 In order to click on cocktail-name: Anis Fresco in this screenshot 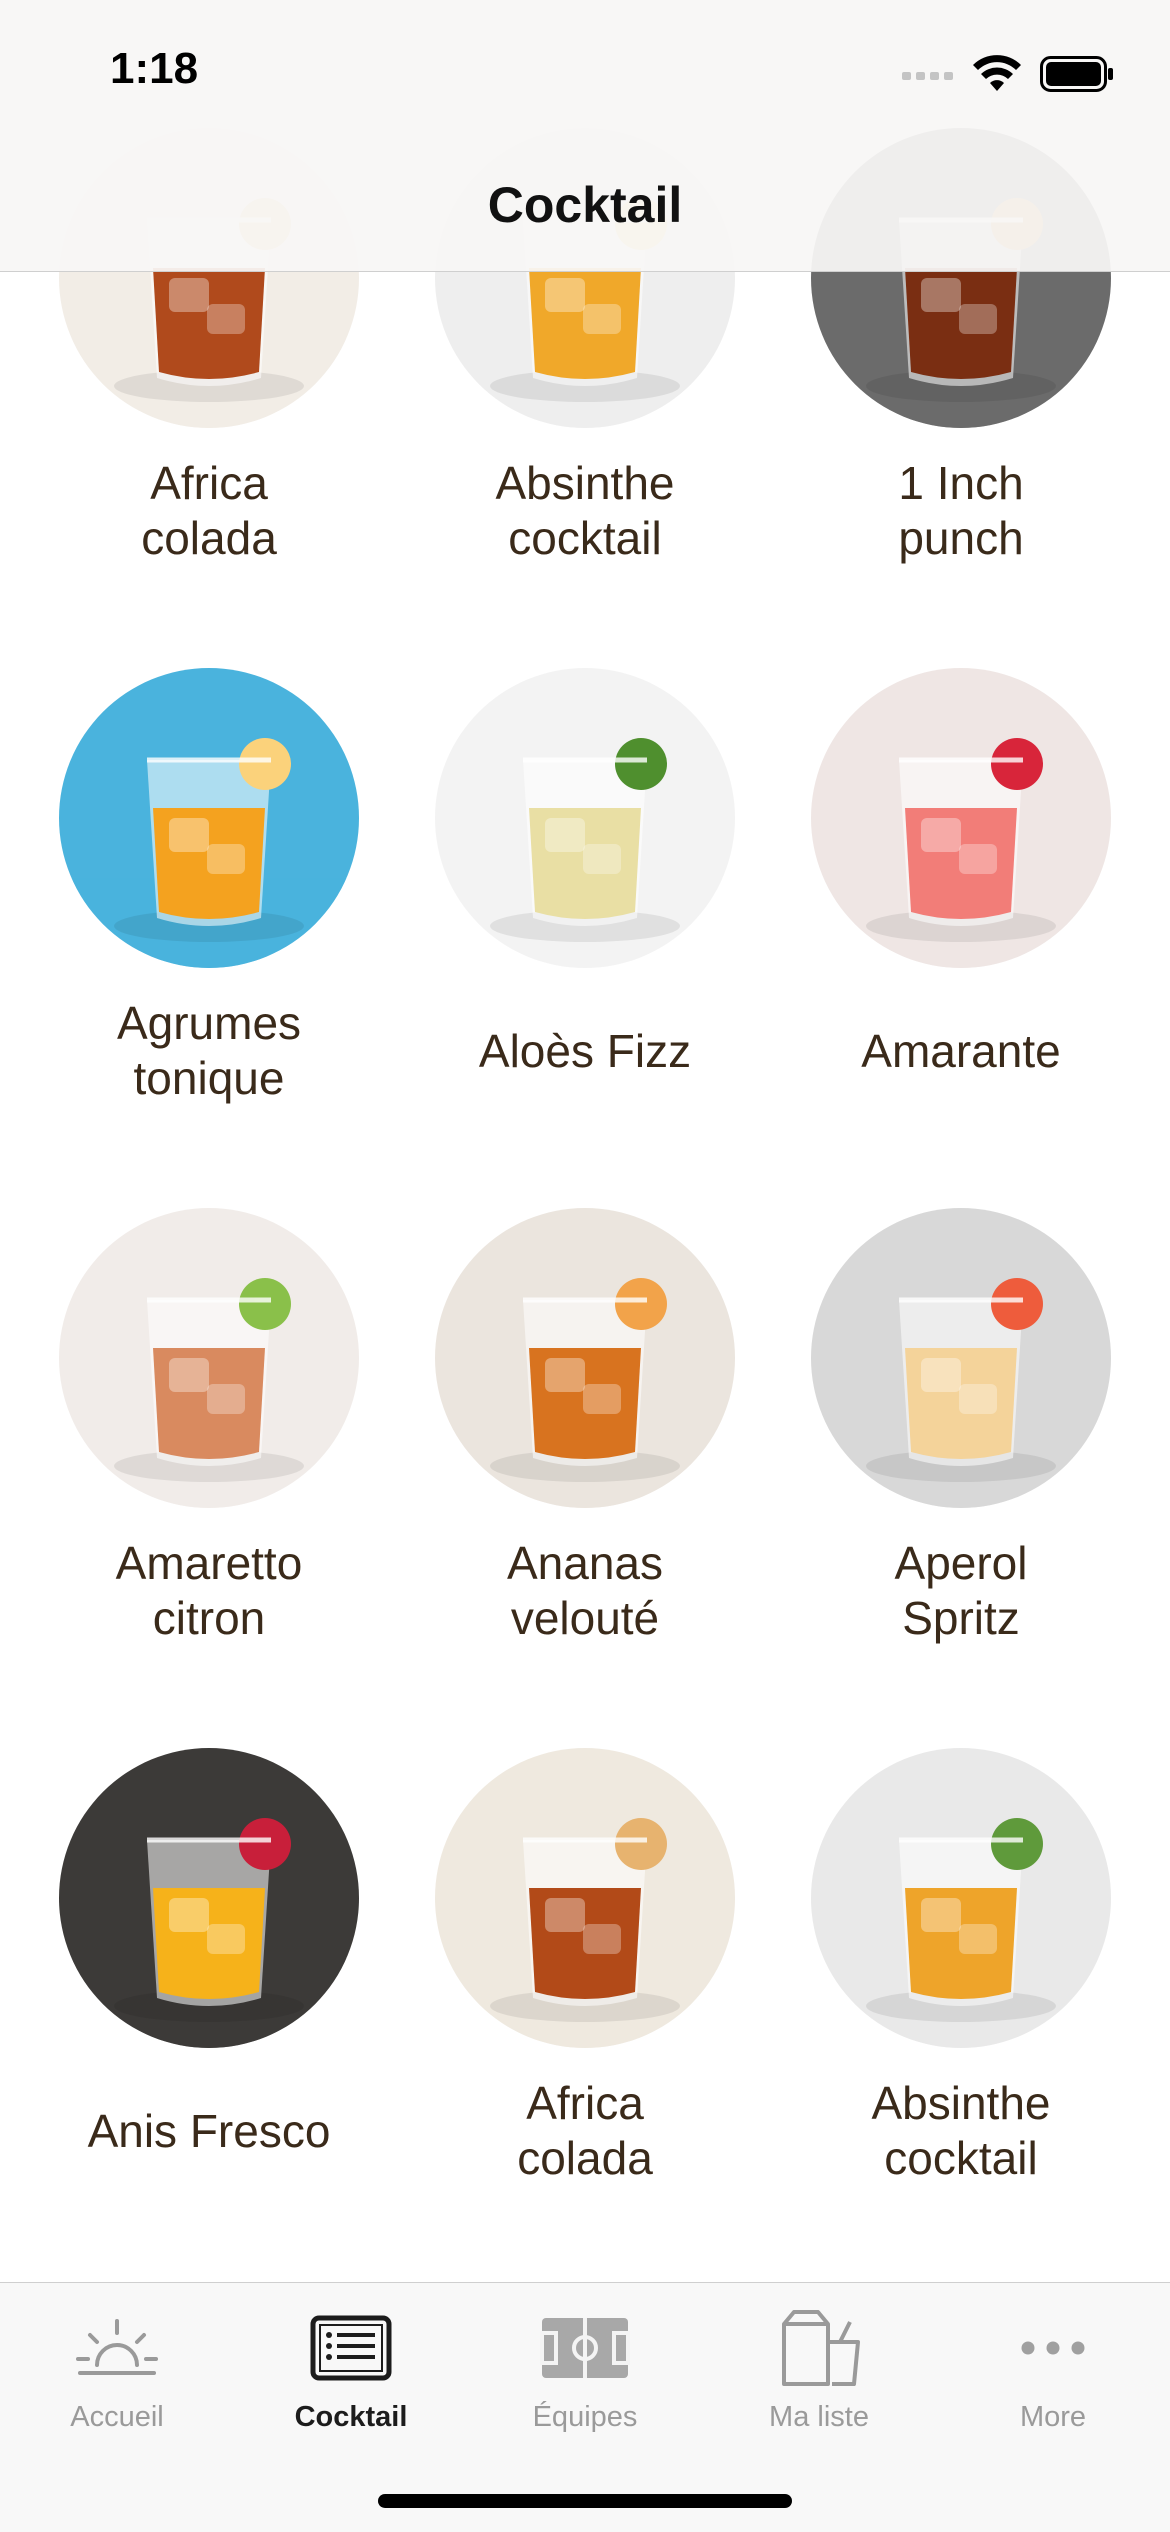, I will do `click(209, 2130)`.